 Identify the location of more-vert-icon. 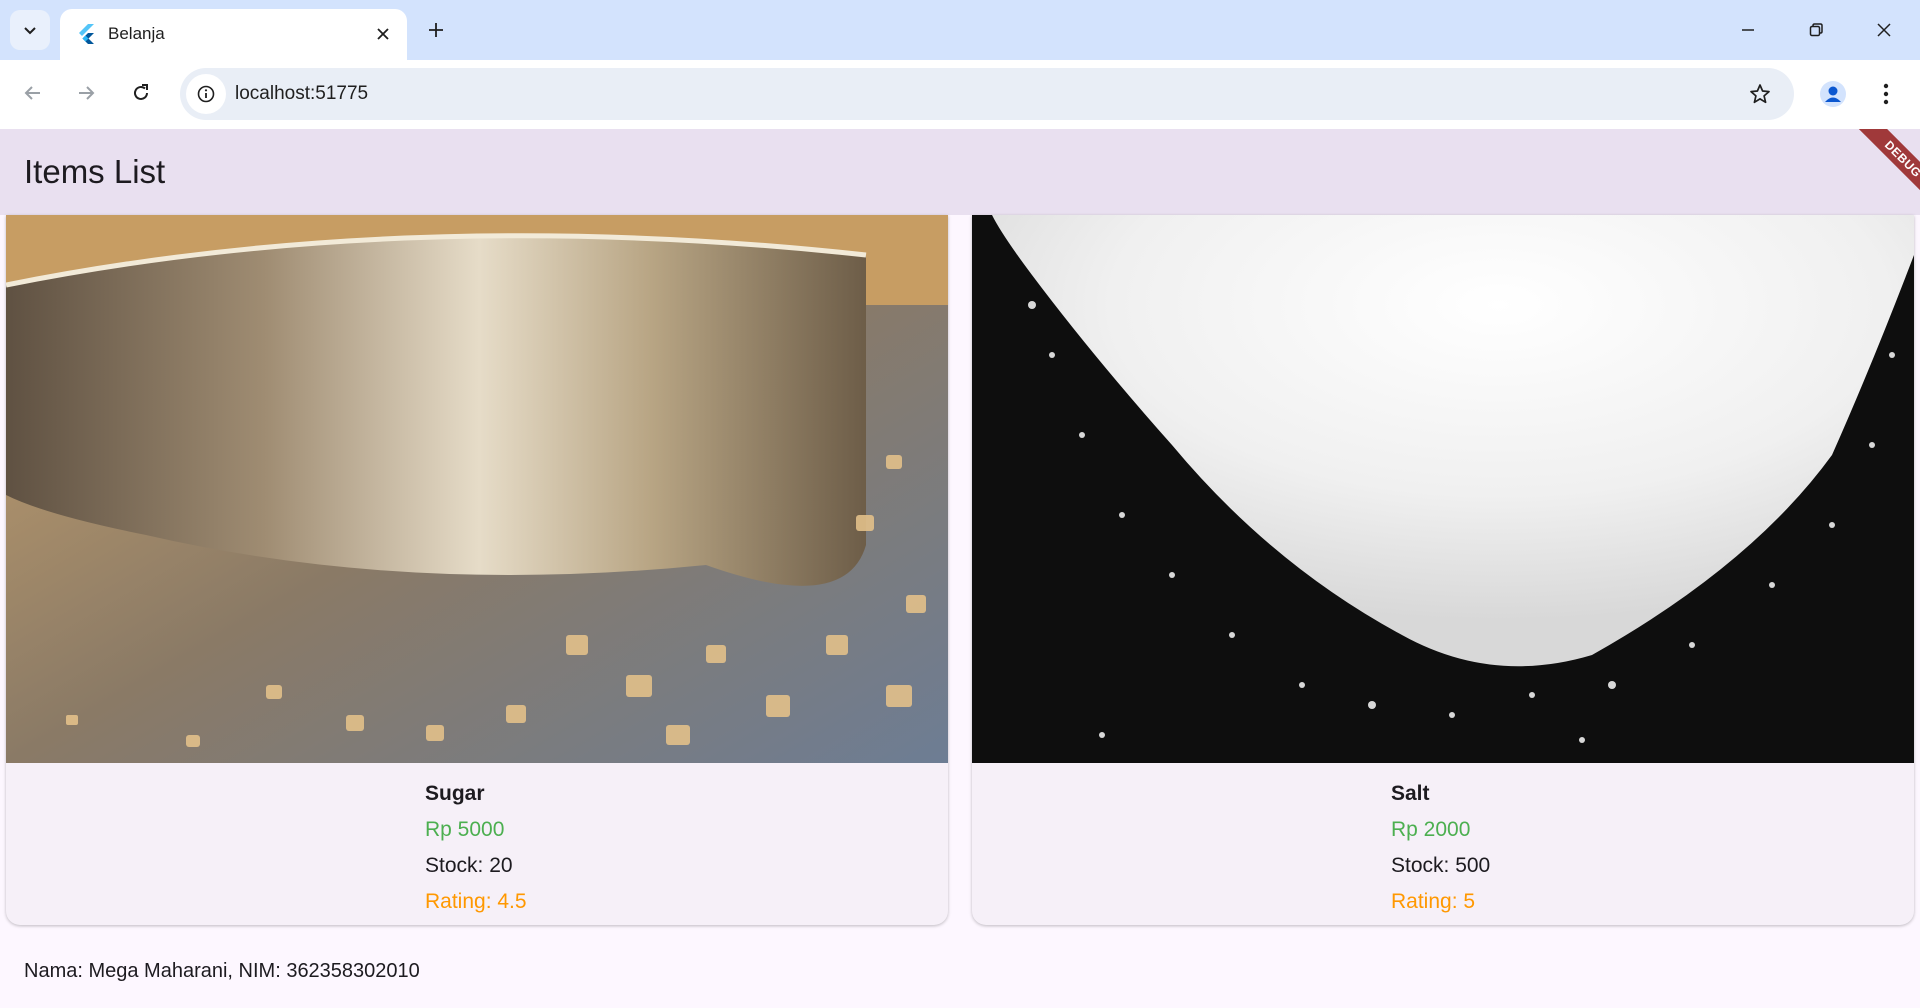
(1886, 94).